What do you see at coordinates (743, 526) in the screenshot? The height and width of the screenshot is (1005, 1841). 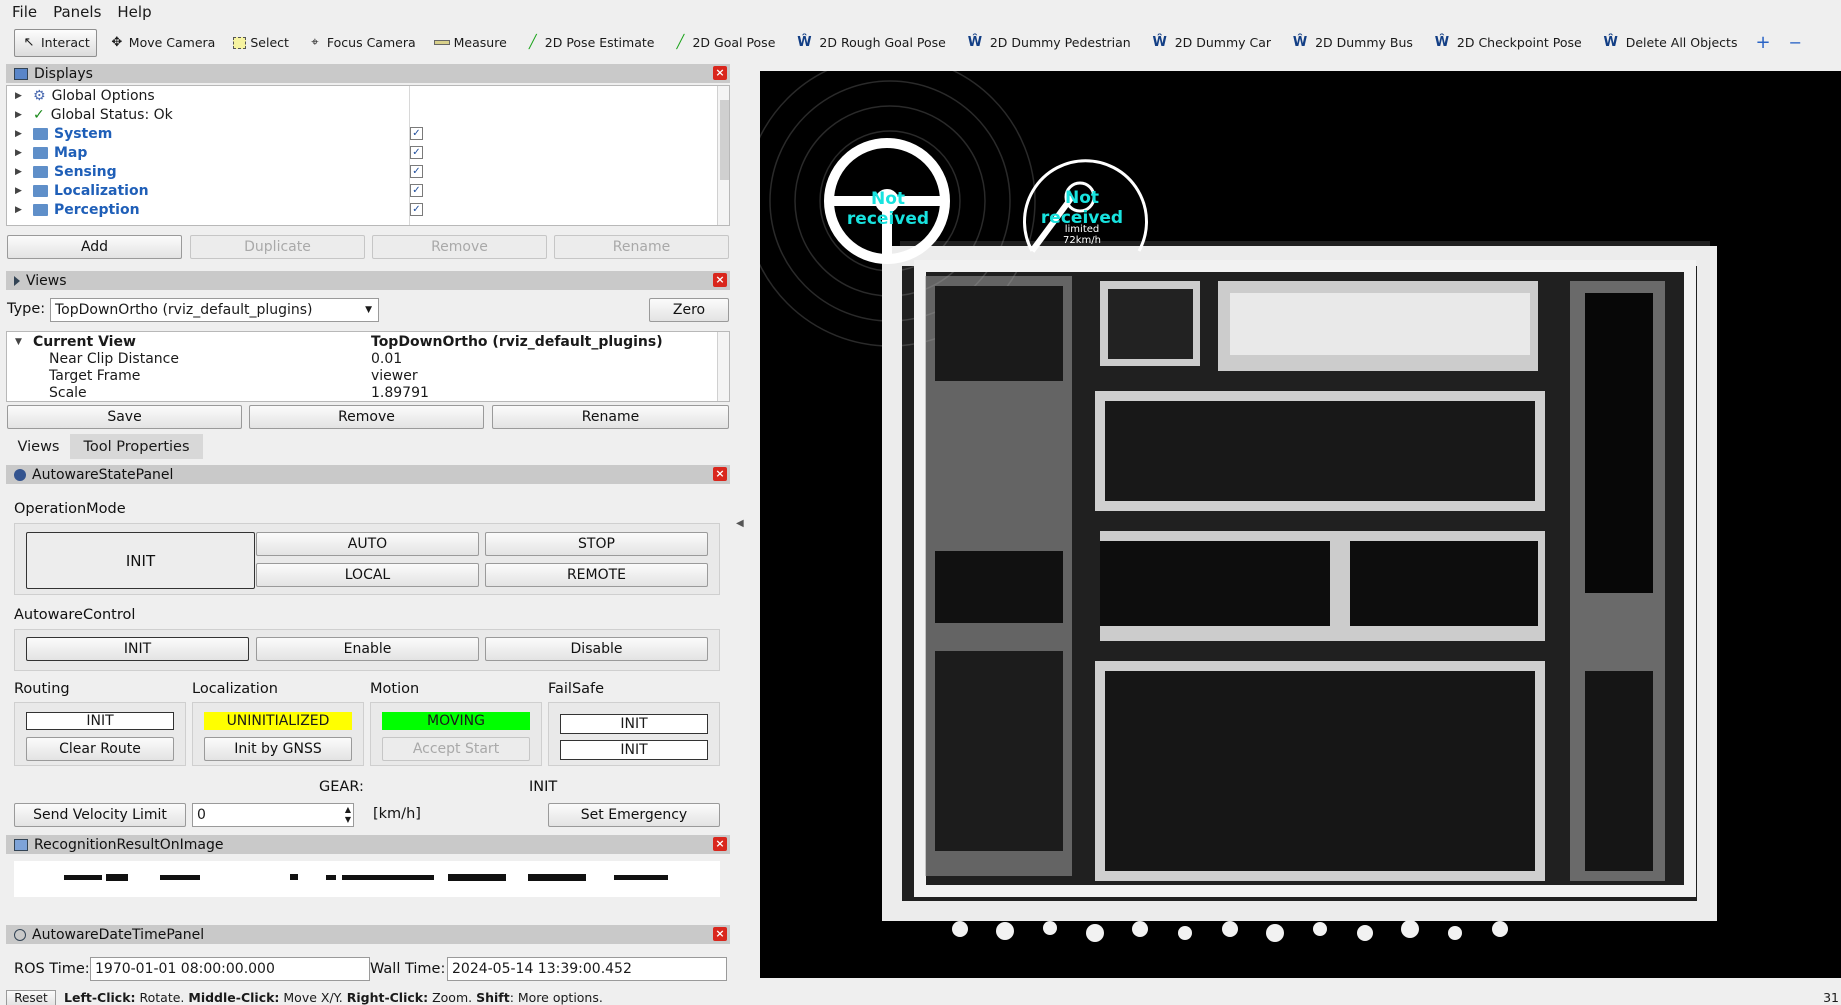 I see `sidebar-collapse-handle: ◀` at bounding box center [743, 526].